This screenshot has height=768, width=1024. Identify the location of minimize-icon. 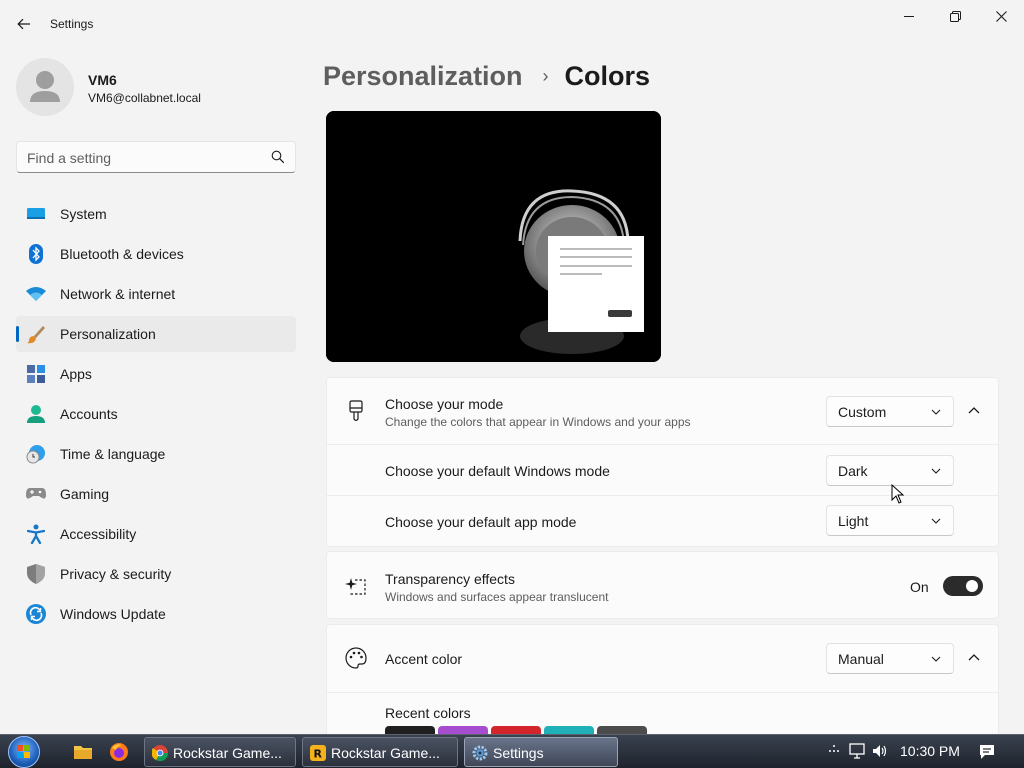
(909, 16).